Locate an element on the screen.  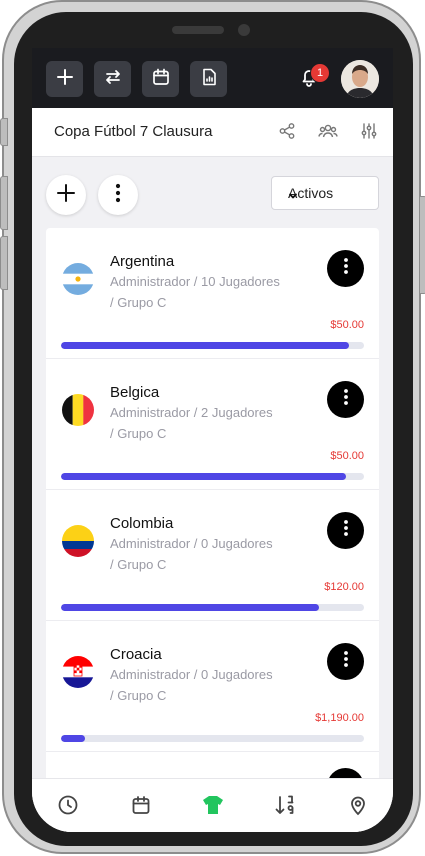
team-name: Argentina is located at coordinates (142, 261).